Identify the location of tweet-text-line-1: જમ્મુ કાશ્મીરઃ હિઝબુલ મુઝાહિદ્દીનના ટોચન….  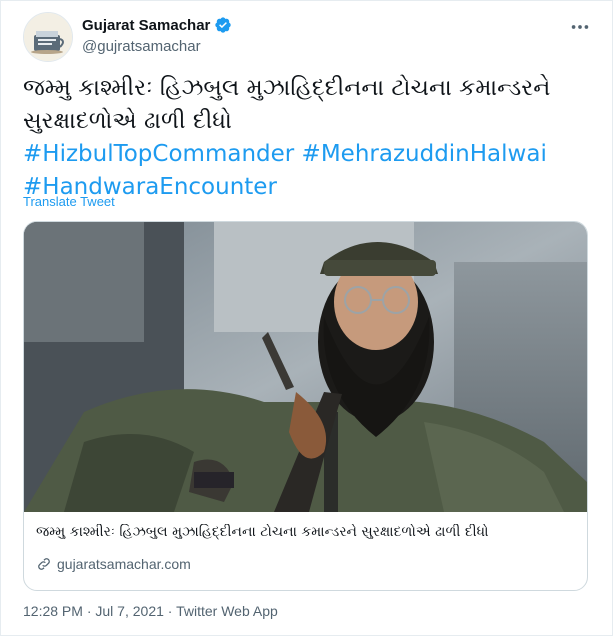
(287, 88).